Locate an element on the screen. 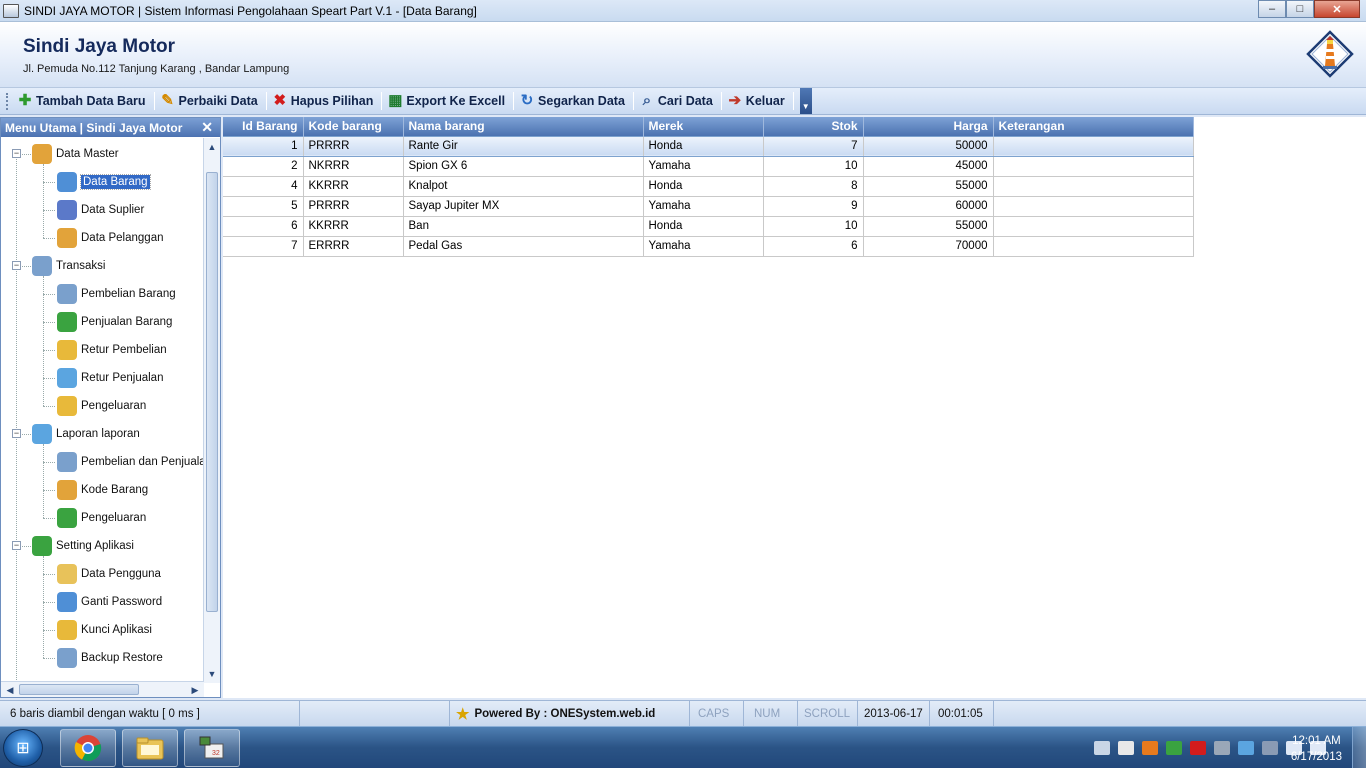  show-desktop-button is located at coordinates (1359, 747).